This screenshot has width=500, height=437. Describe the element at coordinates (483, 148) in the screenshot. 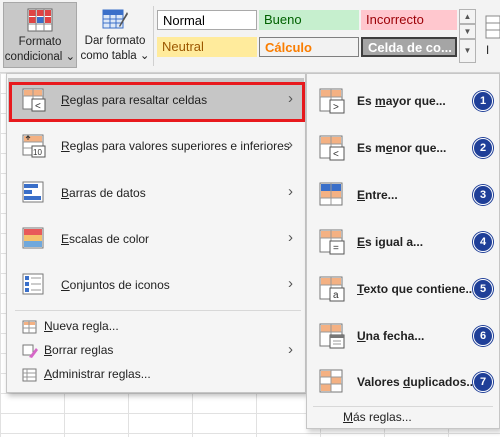

I see `step-badge-2: 2` at that location.